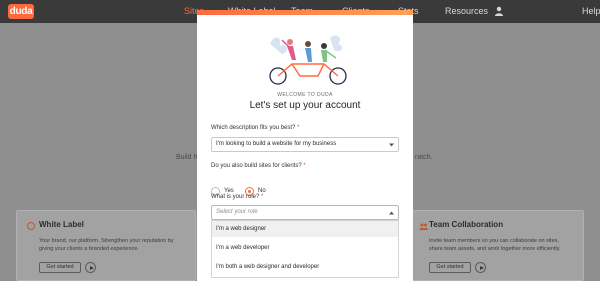 Image resolution: width=600 pixels, height=281 pixels. What do you see at coordinates (305, 105) in the screenshot?
I see `modal-headline: Let's set up your account` at bounding box center [305, 105].